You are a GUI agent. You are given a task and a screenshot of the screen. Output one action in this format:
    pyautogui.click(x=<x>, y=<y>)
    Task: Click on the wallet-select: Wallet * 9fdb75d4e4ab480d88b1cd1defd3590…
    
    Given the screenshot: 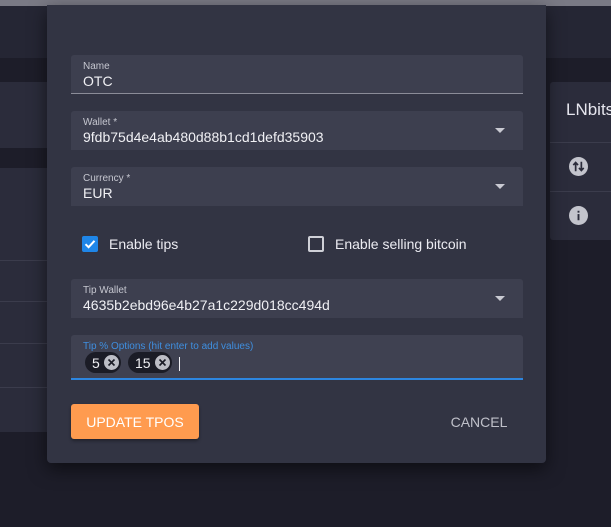 What is the action you would take?
    pyautogui.click(x=297, y=130)
    